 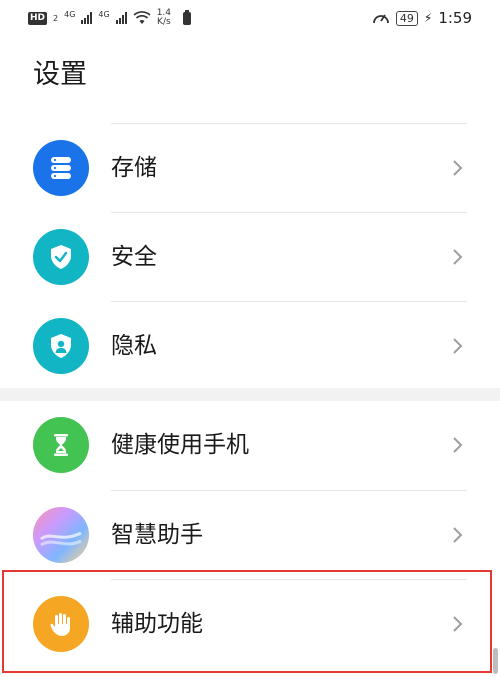 I want to click on settings-item-digital-balance: 健康使用手机, so click(x=250, y=445).